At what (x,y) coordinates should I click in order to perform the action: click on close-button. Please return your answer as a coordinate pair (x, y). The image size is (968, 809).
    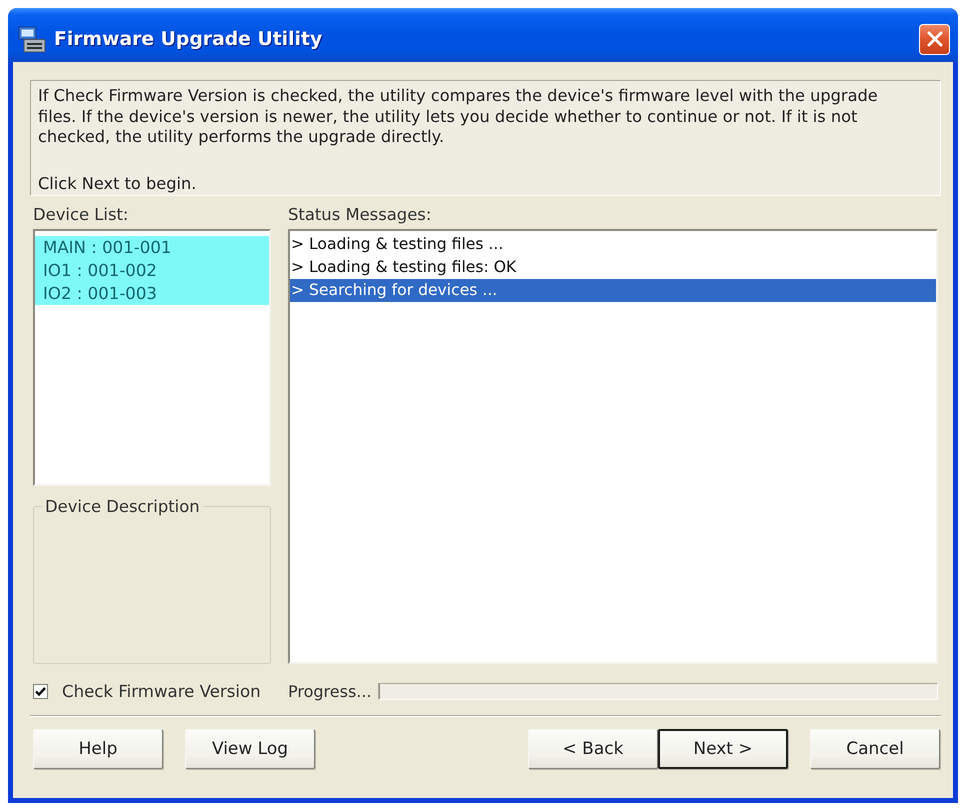
    Looking at the image, I should click on (934, 39).